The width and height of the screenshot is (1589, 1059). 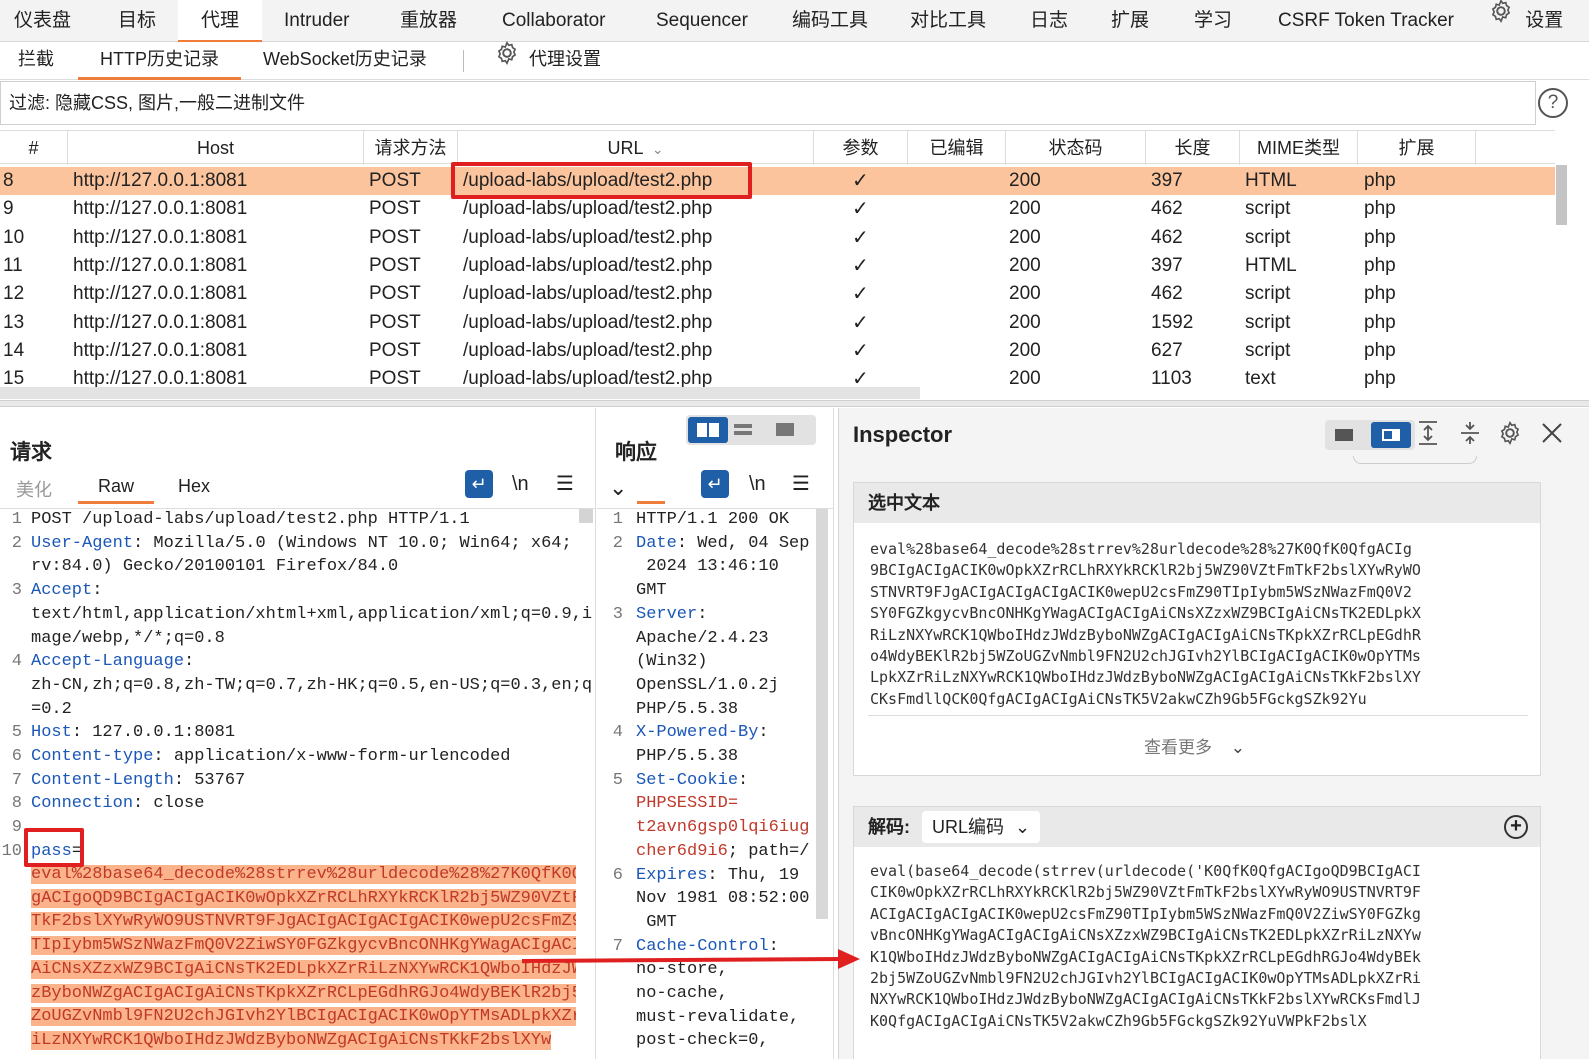 I want to click on tab-logger: 日志, so click(x=1049, y=21).